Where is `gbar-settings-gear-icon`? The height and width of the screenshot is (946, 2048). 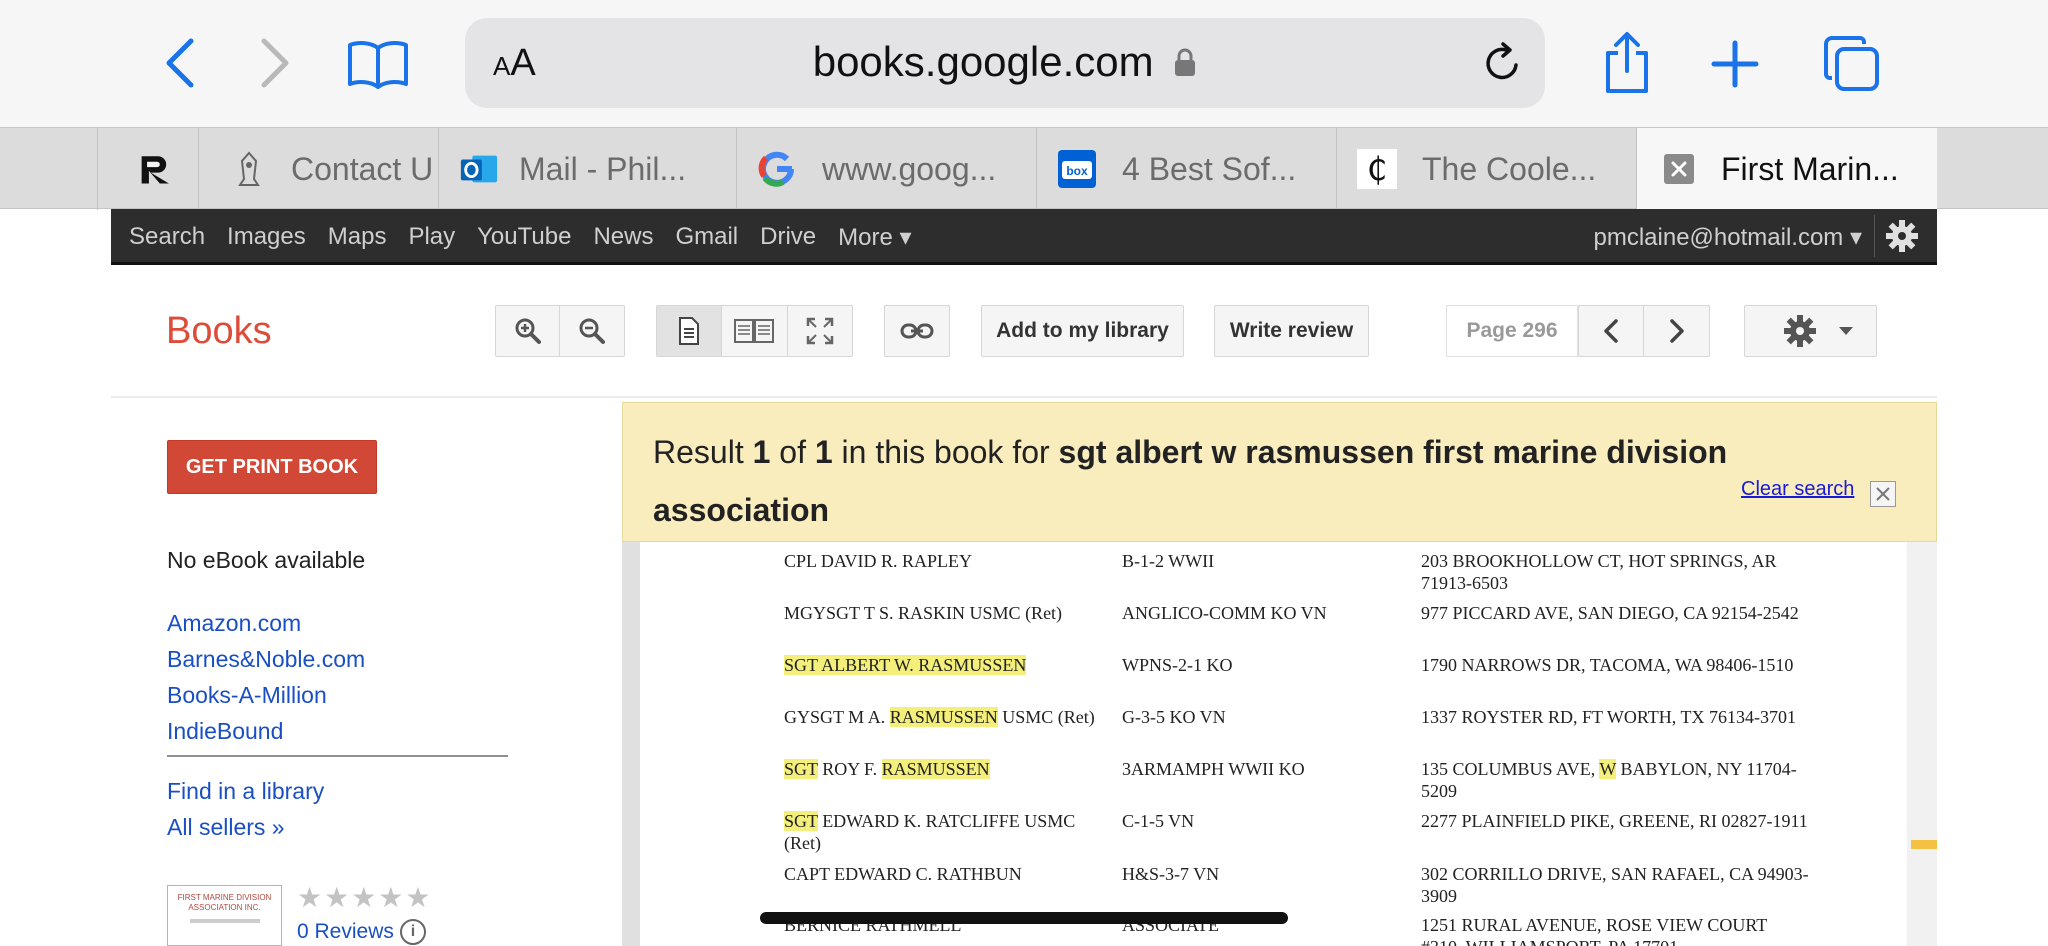 gbar-settings-gear-icon is located at coordinates (1902, 236).